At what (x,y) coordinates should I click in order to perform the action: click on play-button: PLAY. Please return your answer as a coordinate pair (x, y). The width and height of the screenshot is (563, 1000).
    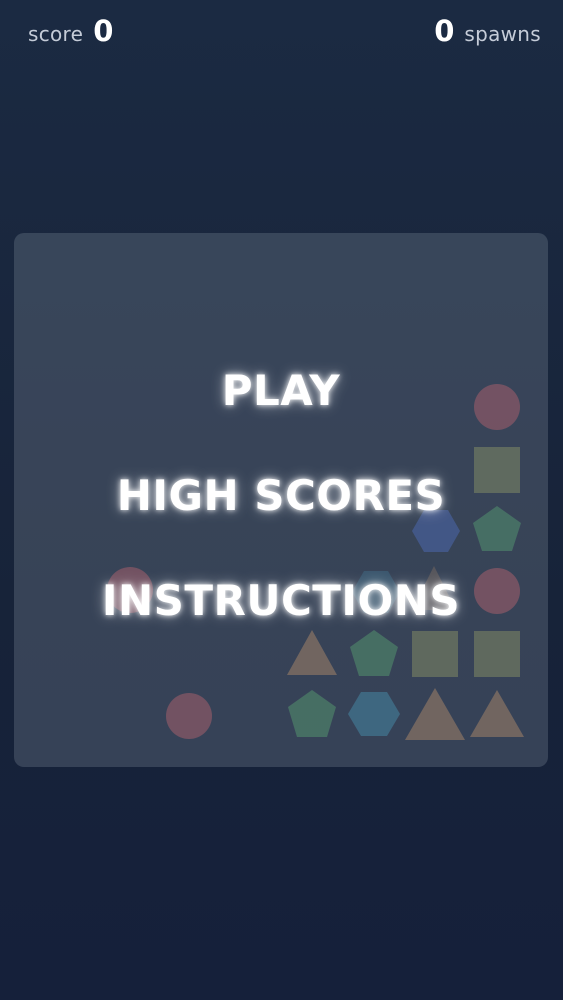
    Looking at the image, I should click on (281, 391).